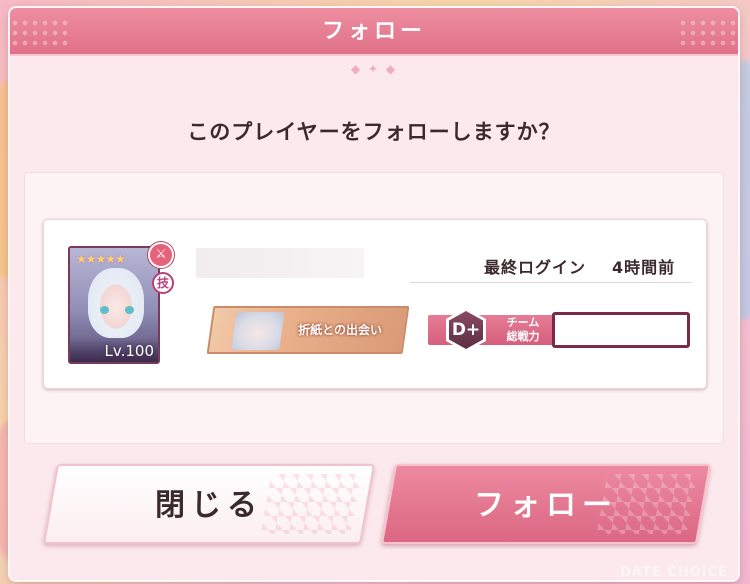 This screenshot has width=750, height=584. Describe the element at coordinates (101, 259) in the screenshot. I see `rarity-stars-icon: ★★★★★` at that location.